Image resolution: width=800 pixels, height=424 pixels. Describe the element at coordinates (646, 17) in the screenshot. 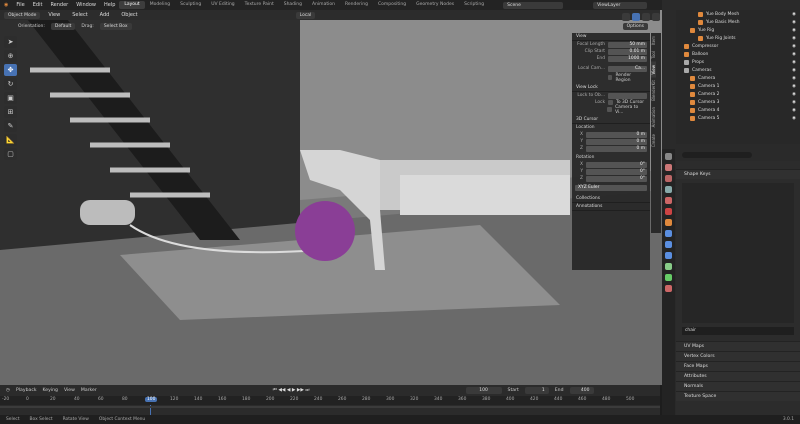

I see `material-shading-button` at that location.